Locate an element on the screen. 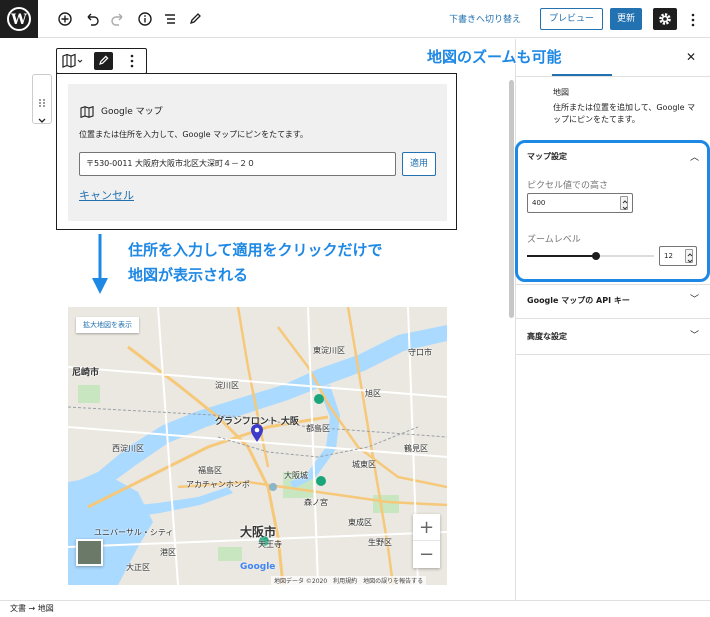  edit-pencil-icon is located at coordinates (195, 19).